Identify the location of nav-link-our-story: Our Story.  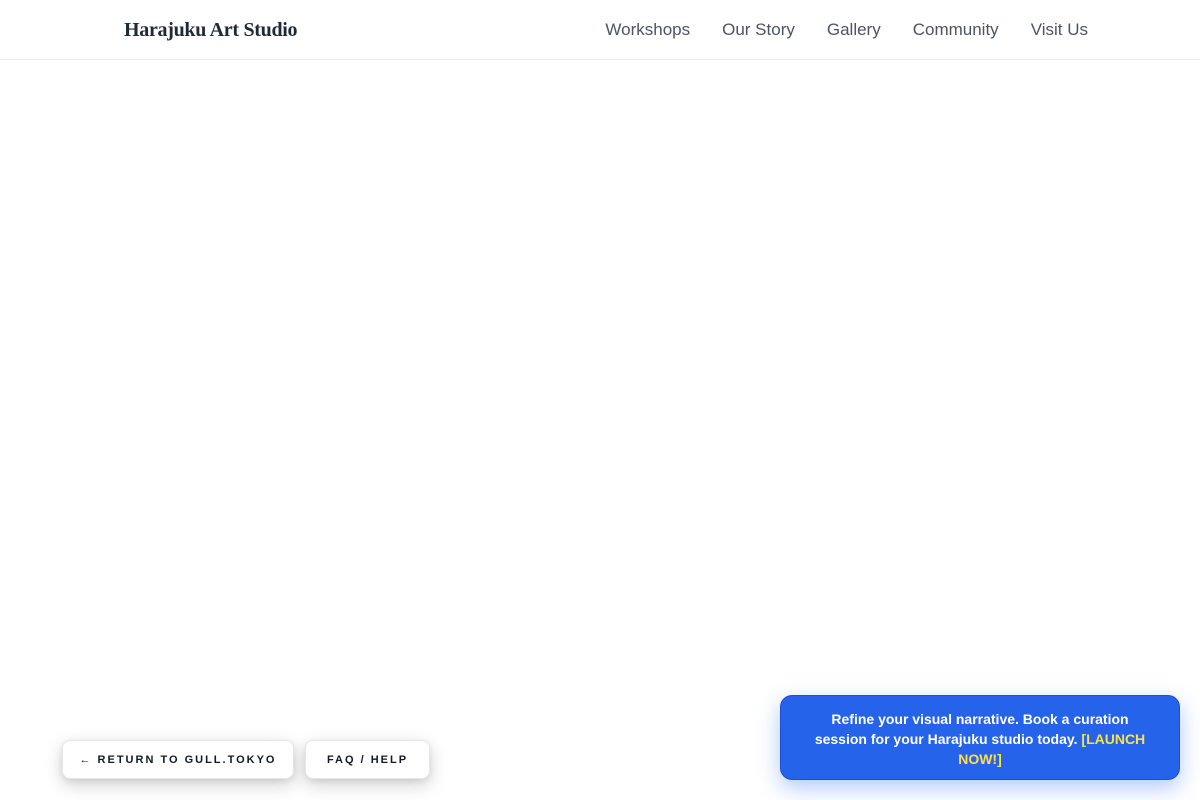
(758, 30).